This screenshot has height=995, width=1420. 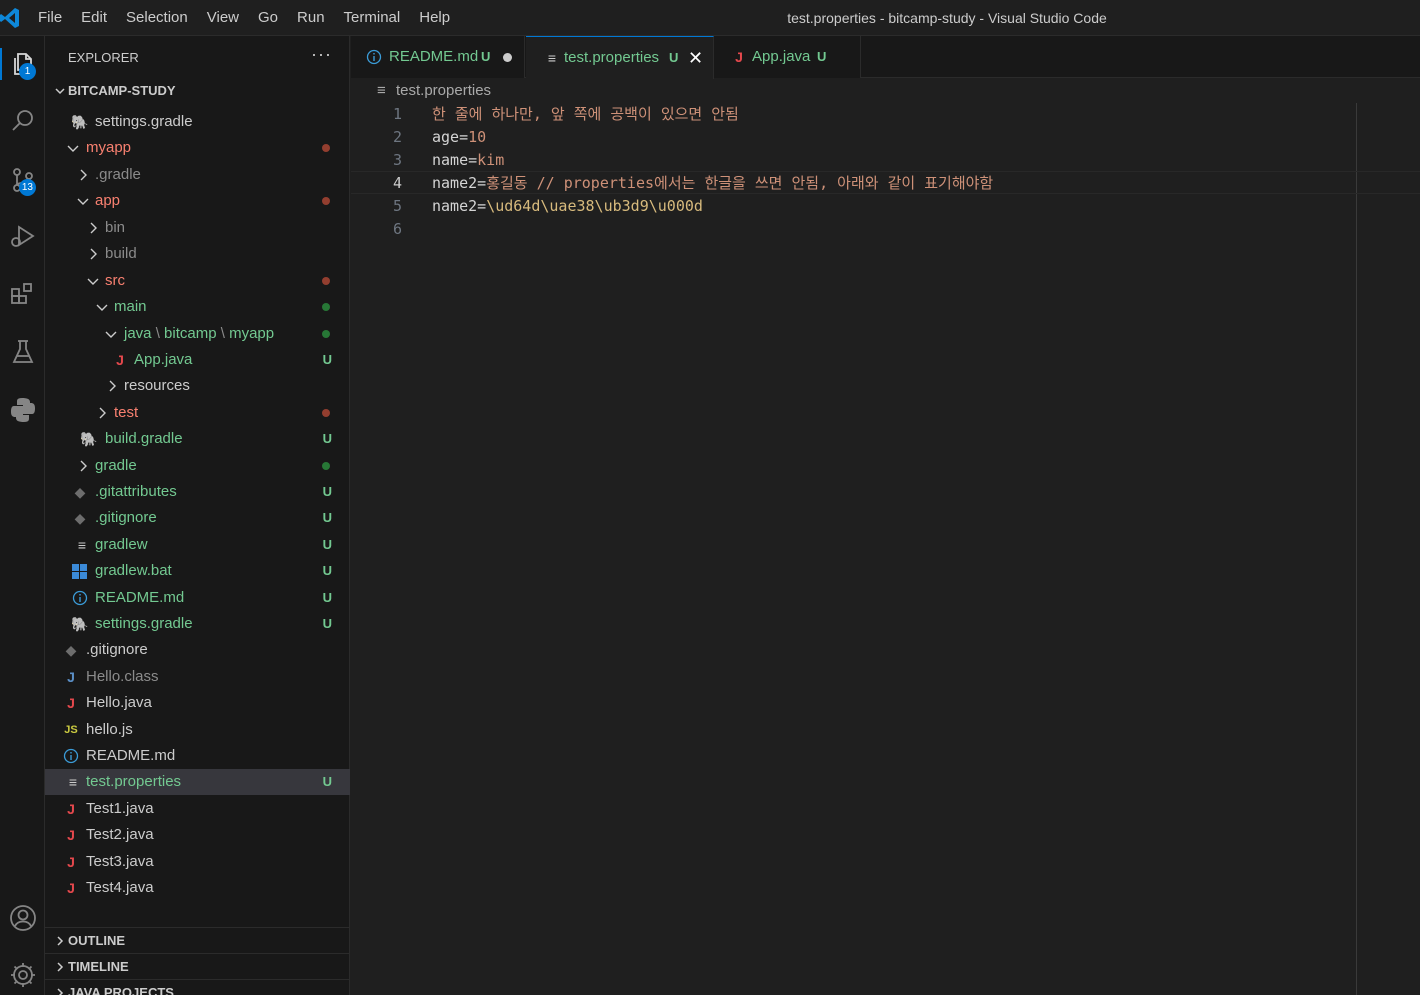 What do you see at coordinates (197, 730) in the screenshot?
I see `tree-item-hello-js: JS hello.js` at bounding box center [197, 730].